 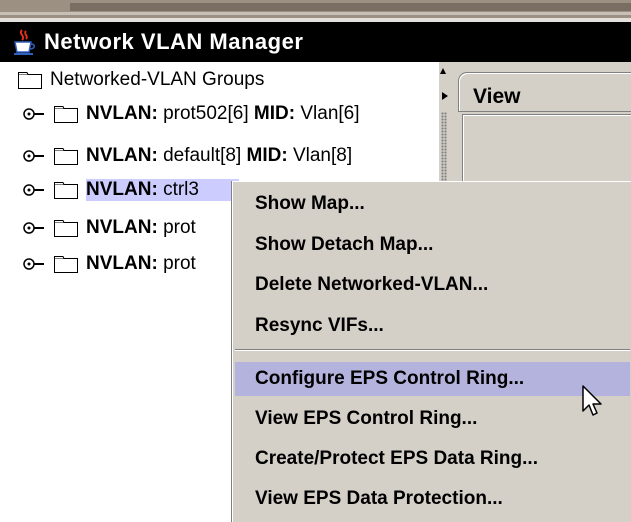 I want to click on java-cup-icon, so click(x=24, y=42).